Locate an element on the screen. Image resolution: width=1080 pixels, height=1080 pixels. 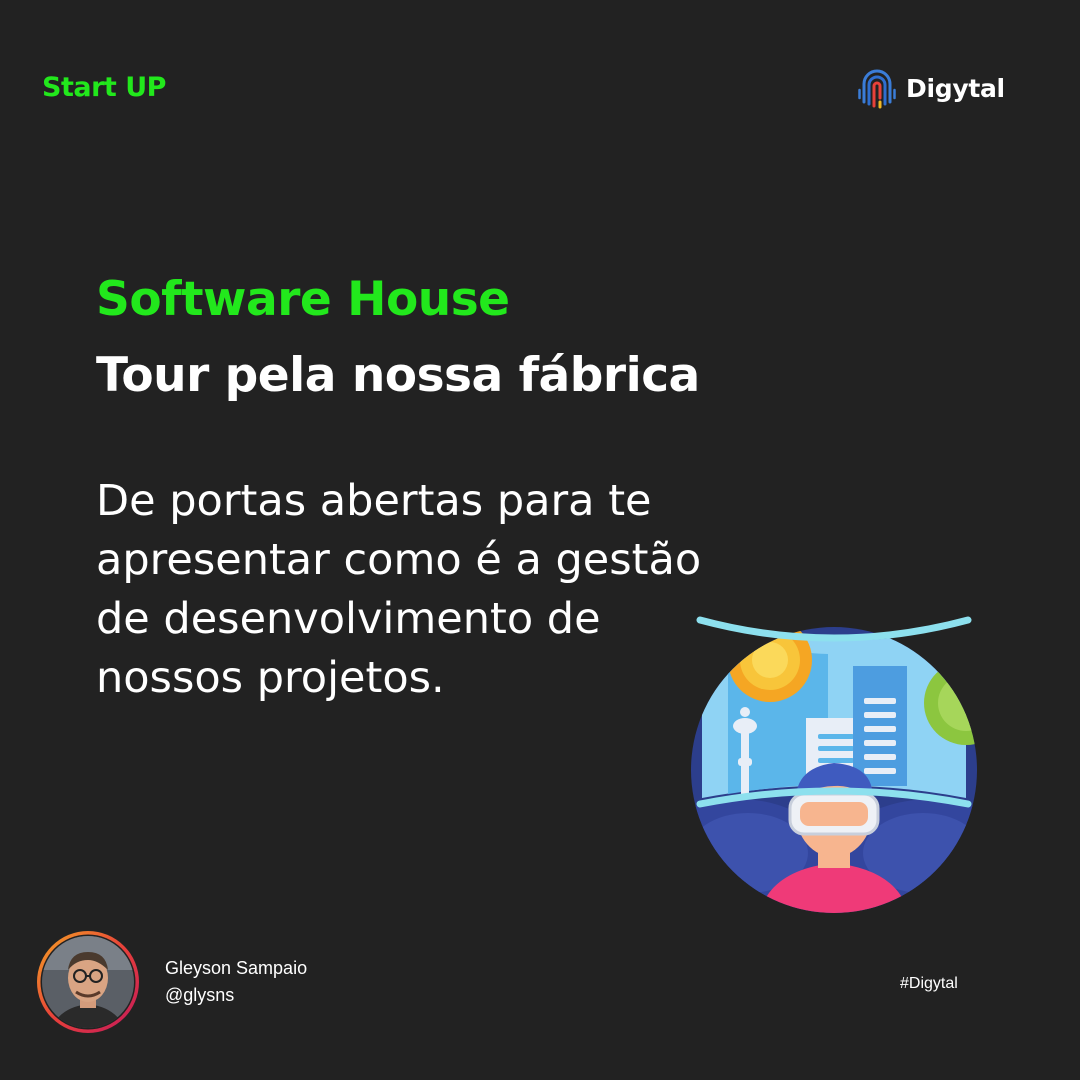
hashtag: #Digytal is located at coordinates (929, 983).